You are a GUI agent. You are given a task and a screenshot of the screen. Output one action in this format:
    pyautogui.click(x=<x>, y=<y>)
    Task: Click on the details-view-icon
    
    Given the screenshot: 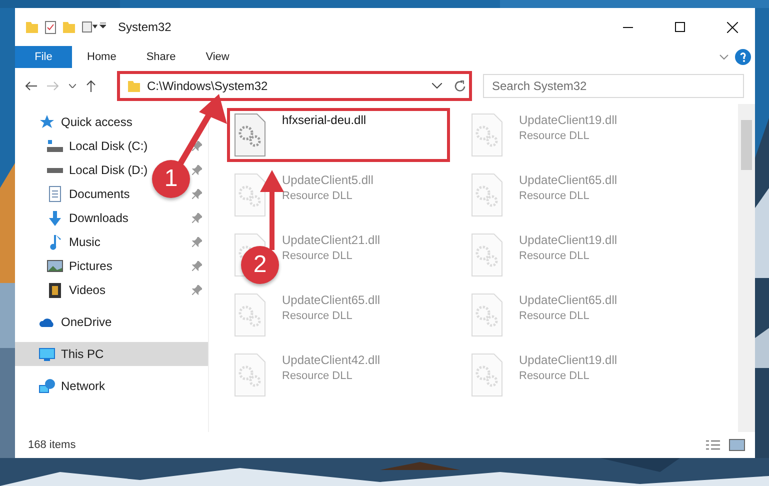 What is the action you would take?
    pyautogui.click(x=713, y=445)
    